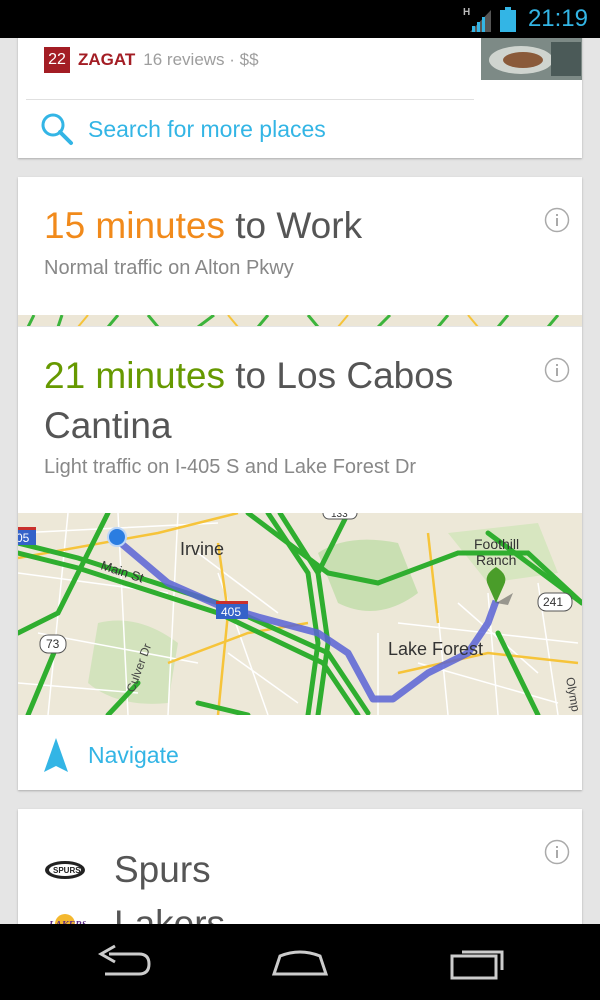 Image resolution: width=600 pixels, height=1000 pixels. Describe the element at coordinates (496, 544) in the screenshot. I see `map-label-foothill: Foothill` at that location.